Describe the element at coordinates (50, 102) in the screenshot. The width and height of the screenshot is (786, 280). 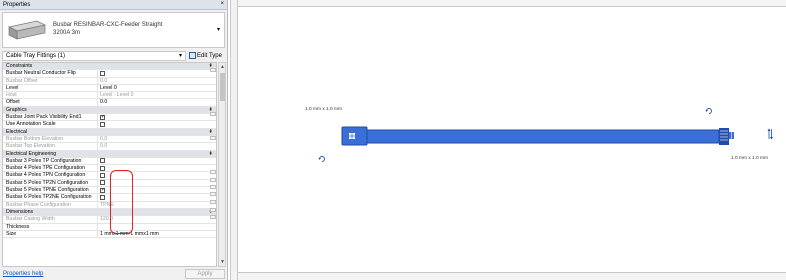
I see `property-label: Offset` at that location.